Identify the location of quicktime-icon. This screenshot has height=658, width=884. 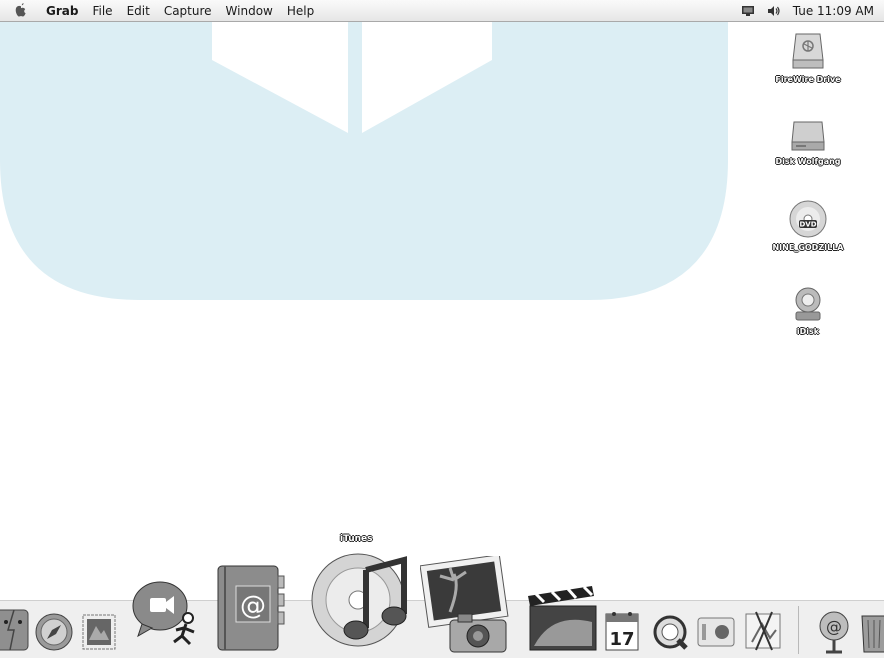
(671, 633).